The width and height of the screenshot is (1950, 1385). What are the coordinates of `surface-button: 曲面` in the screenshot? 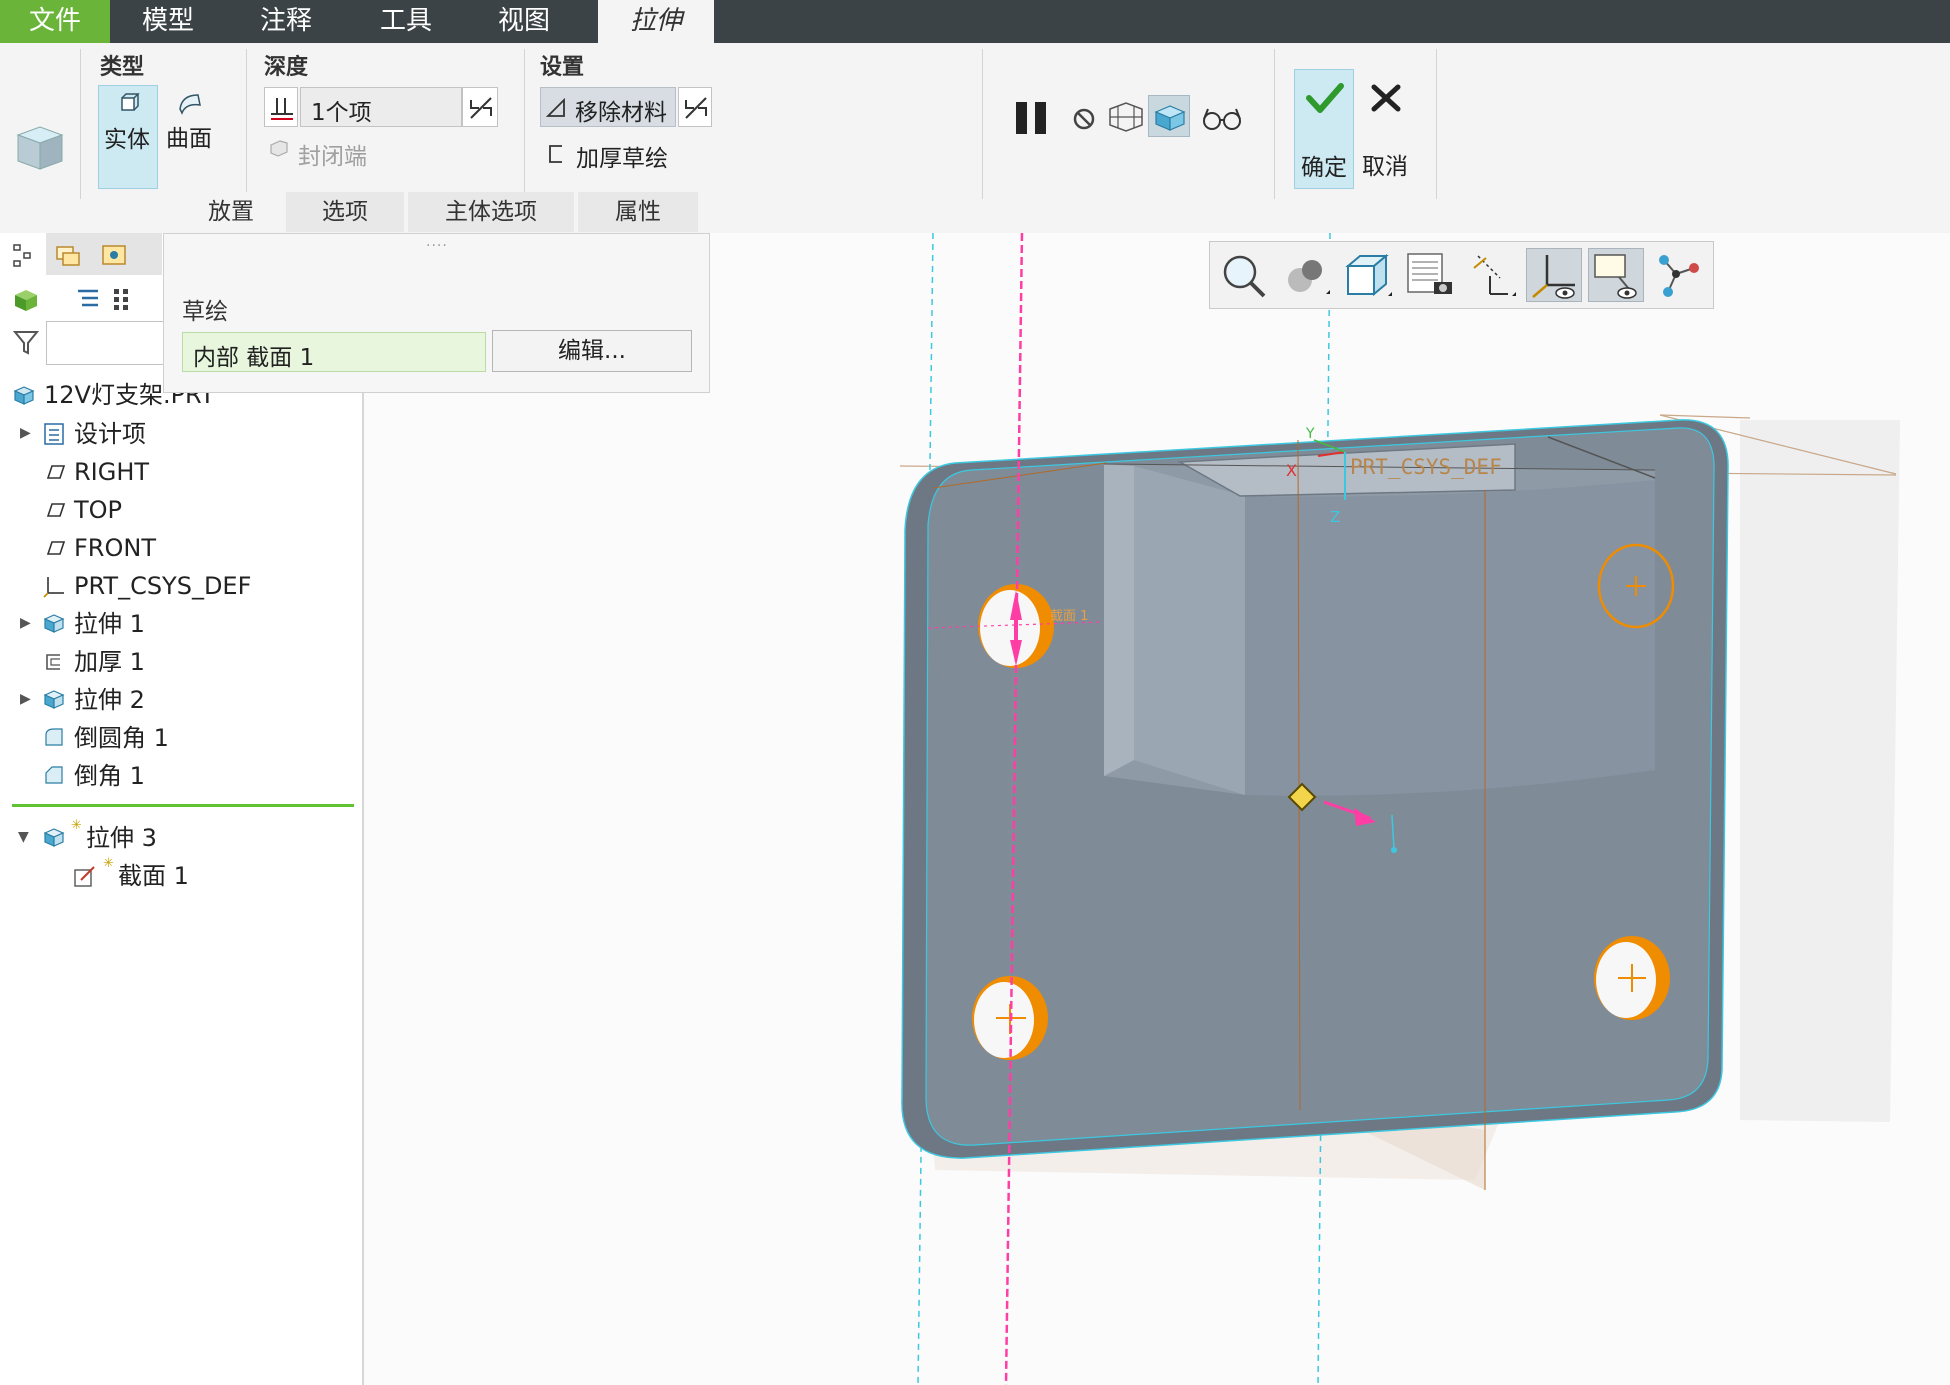 It's located at (190, 137).